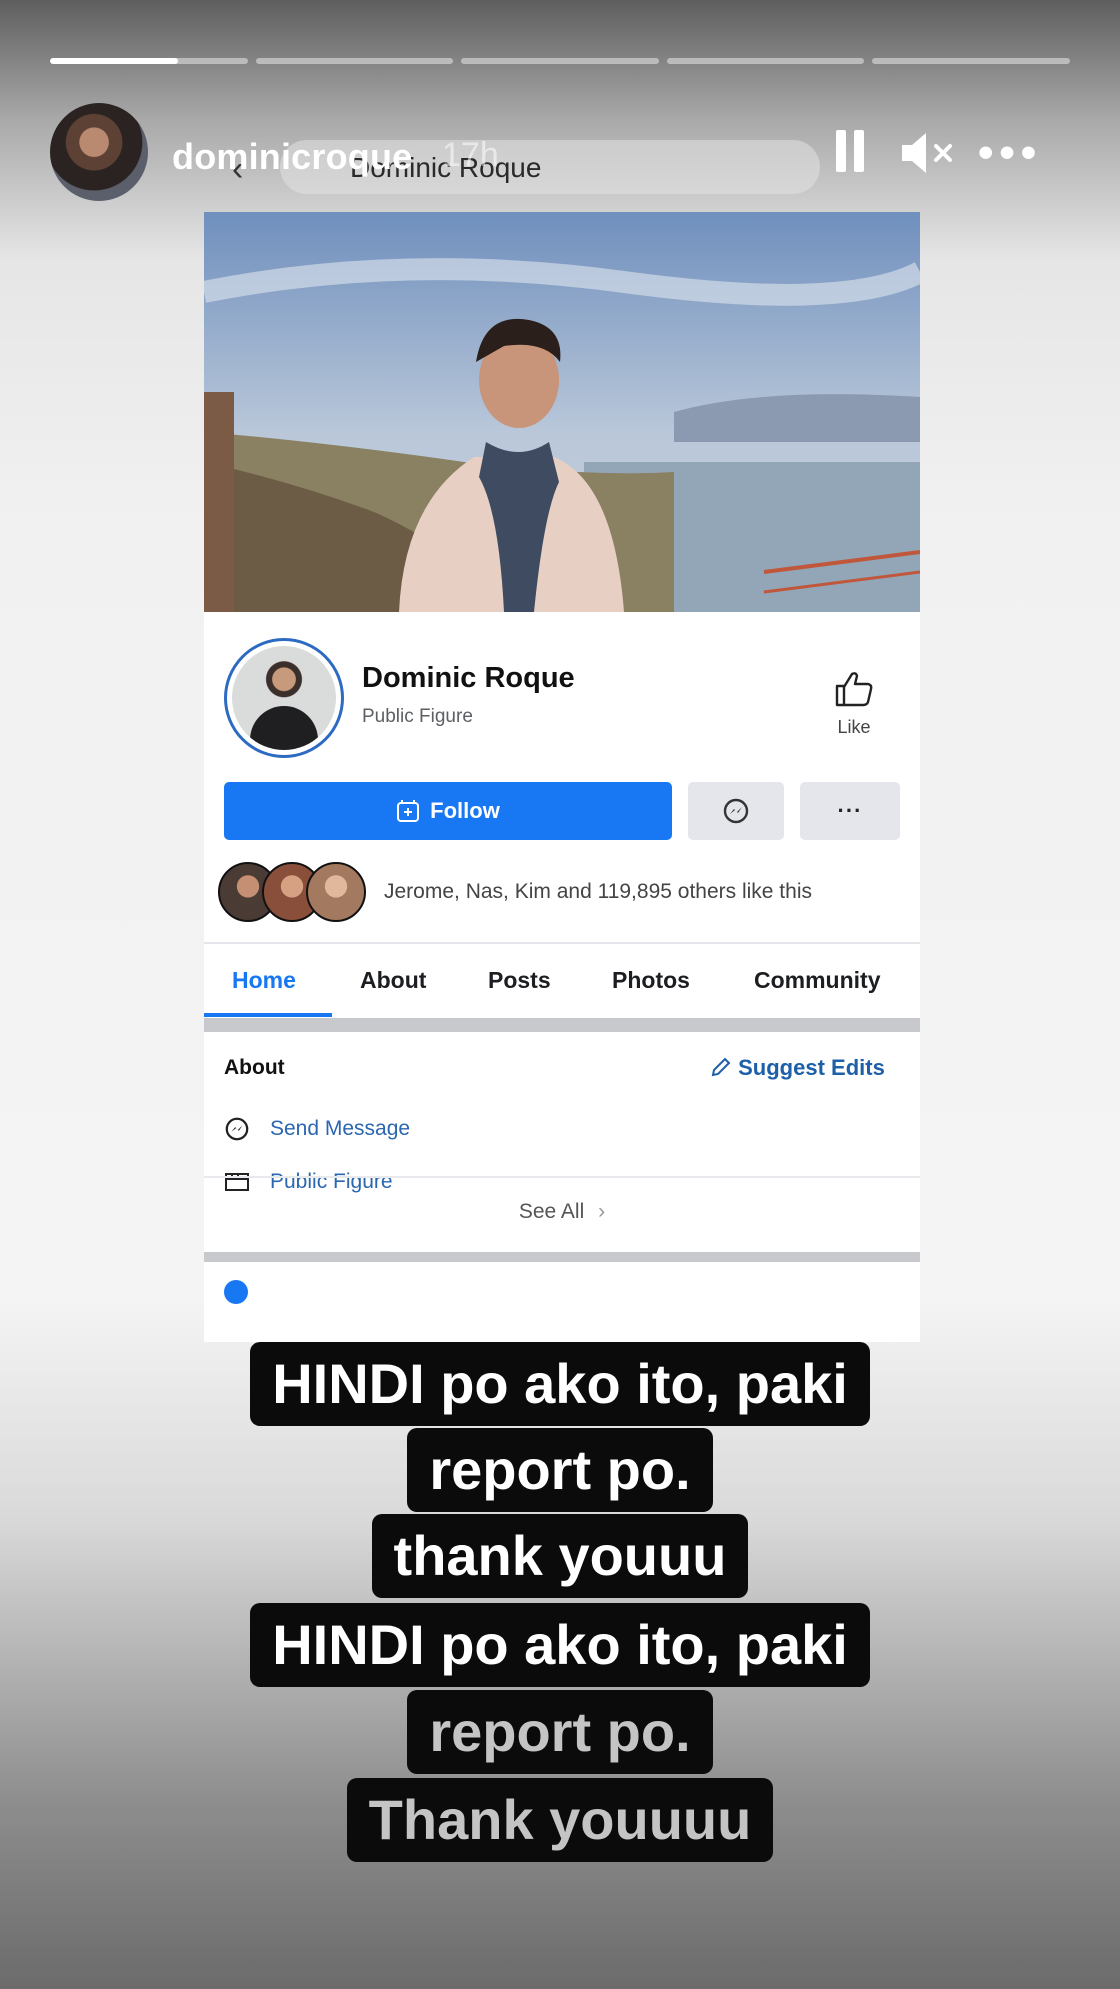 The width and height of the screenshot is (1120, 1989). Describe the element at coordinates (408, 811) in the screenshot. I see `follow-icon` at that location.